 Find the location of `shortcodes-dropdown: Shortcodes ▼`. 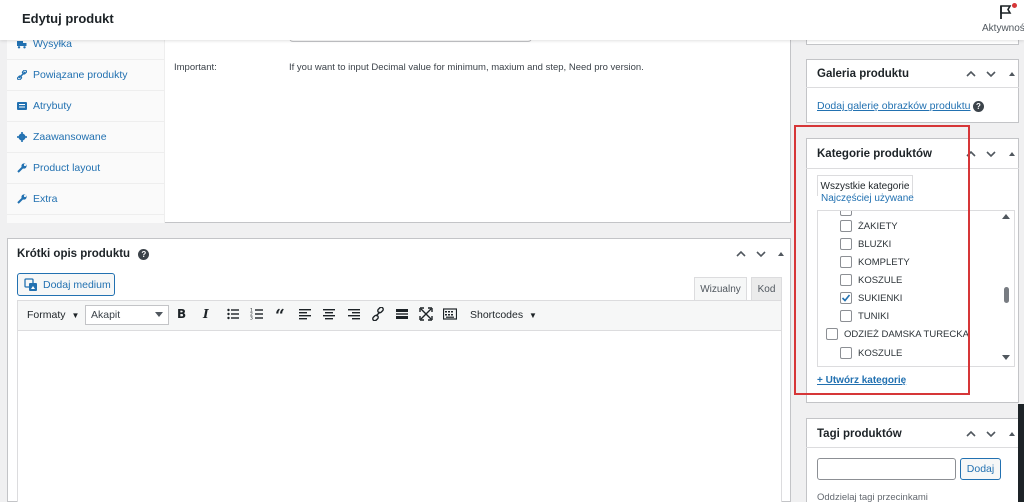

shortcodes-dropdown: Shortcodes ▼ is located at coordinates (503, 315).